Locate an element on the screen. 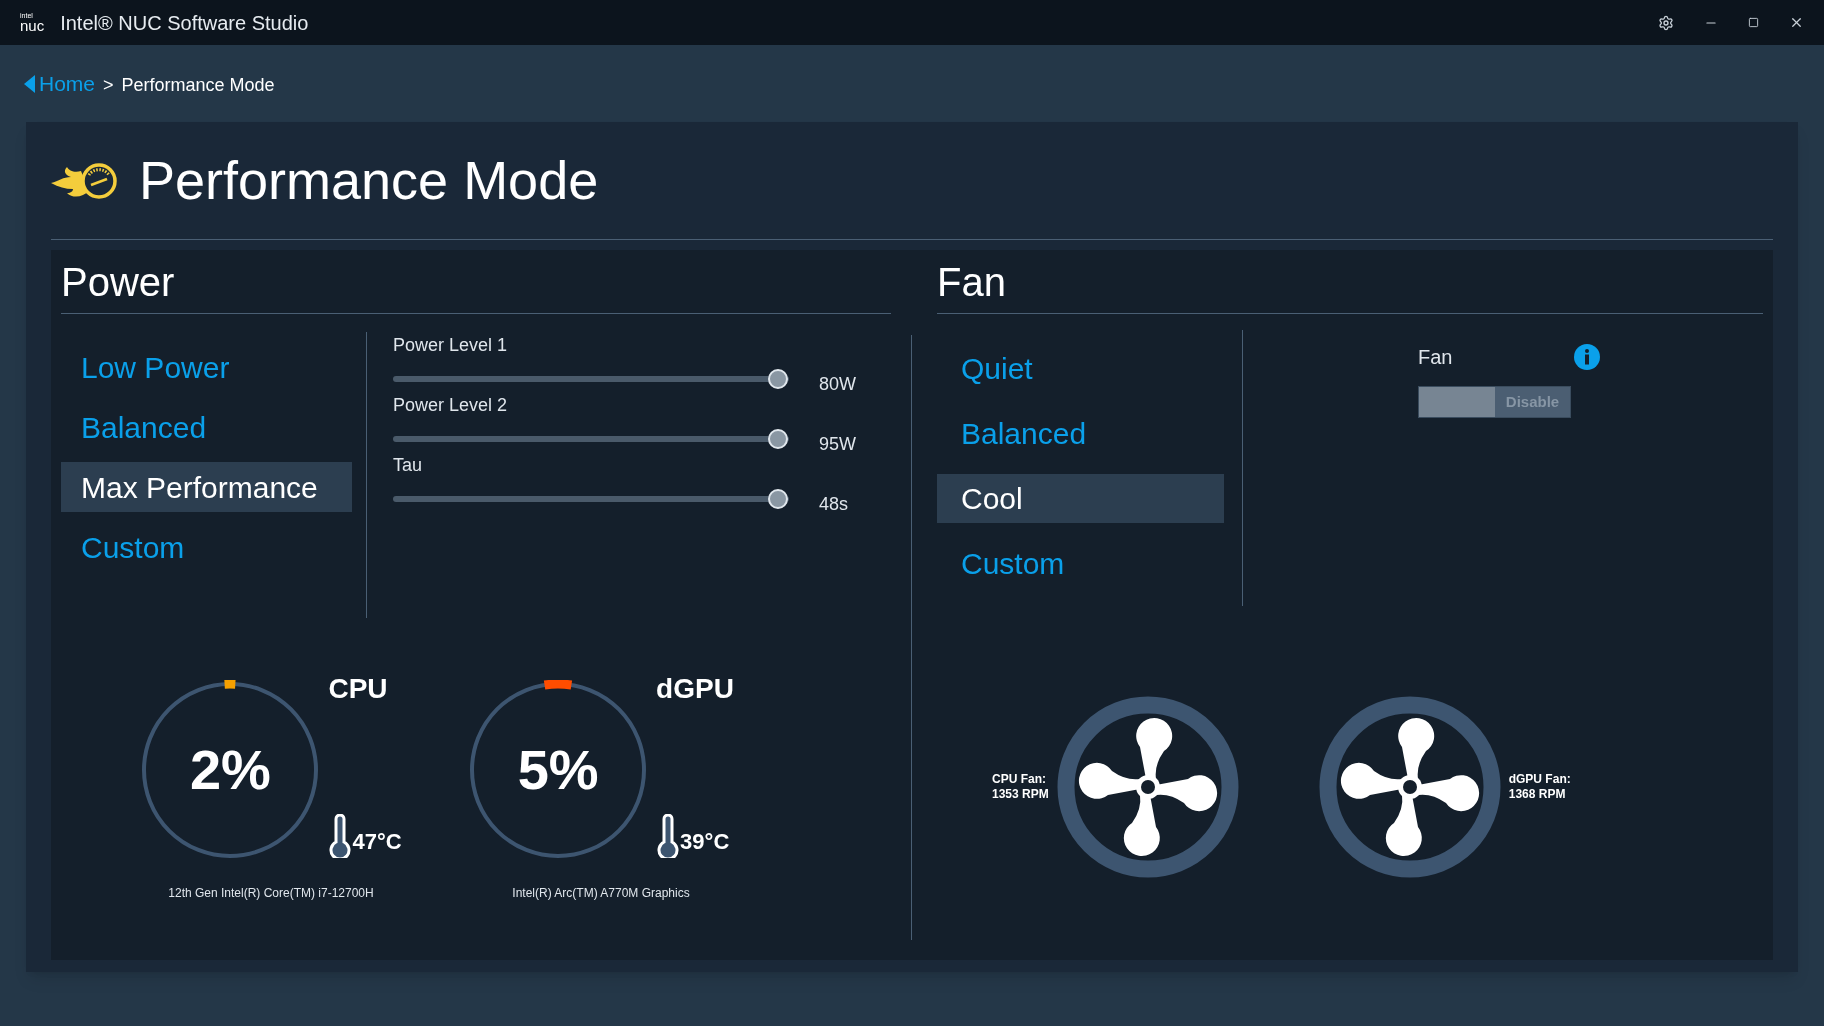 This screenshot has height=1026, width=1824. device-label: dGPU is located at coordinates (695, 689).